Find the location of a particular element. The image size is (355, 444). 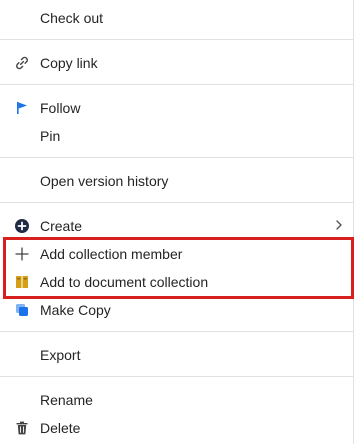

copy-icon is located at coordinates (22, 310).